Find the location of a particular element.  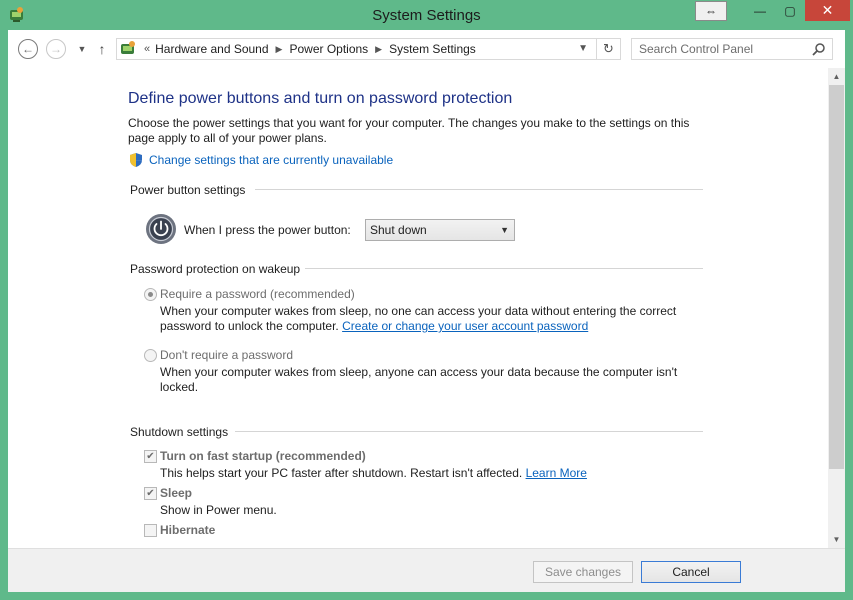

minimize-icon: — is located at coordinates (760, 10).